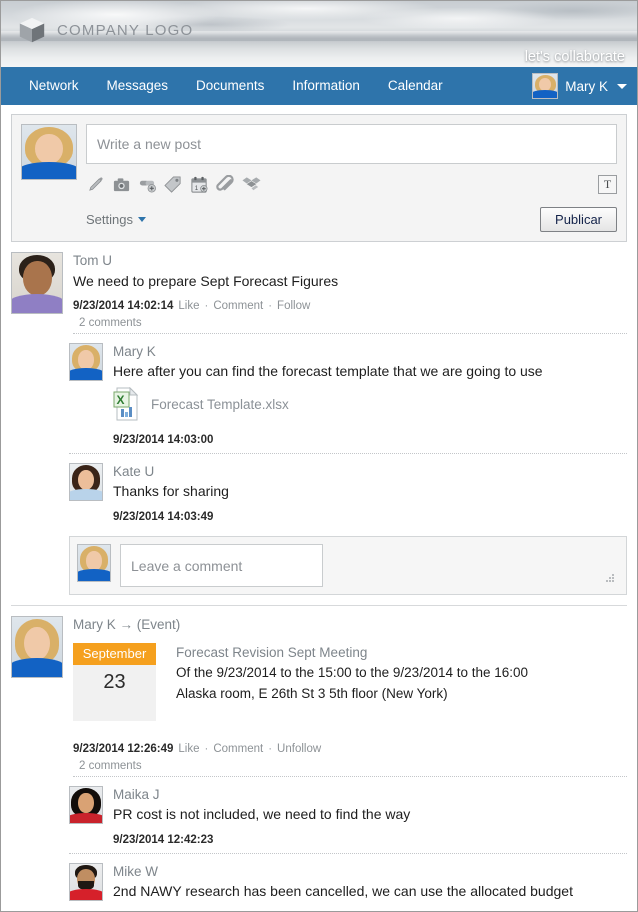 Image resolution: width=638 pixels, height=912 pixels. I want to click on paperclip-icon, so click(225, 184).